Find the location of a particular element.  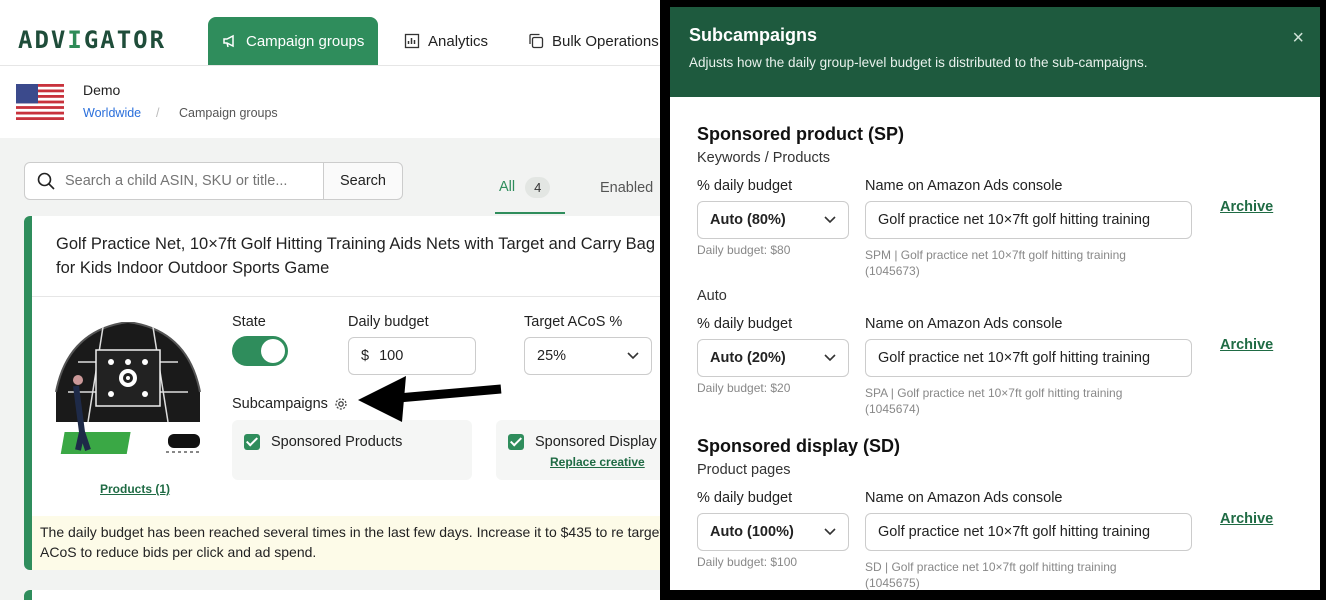

subcampaigns-label: Subcampaigns is located at coordinates (290, 404).